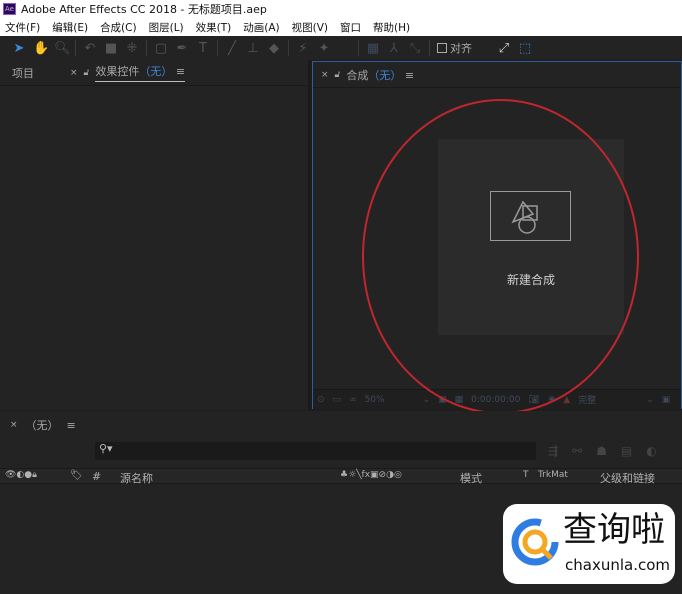 This screenshot has width=682, height=594. I want to click on timeline-tab: × （无） ≡, so click(43, 425).